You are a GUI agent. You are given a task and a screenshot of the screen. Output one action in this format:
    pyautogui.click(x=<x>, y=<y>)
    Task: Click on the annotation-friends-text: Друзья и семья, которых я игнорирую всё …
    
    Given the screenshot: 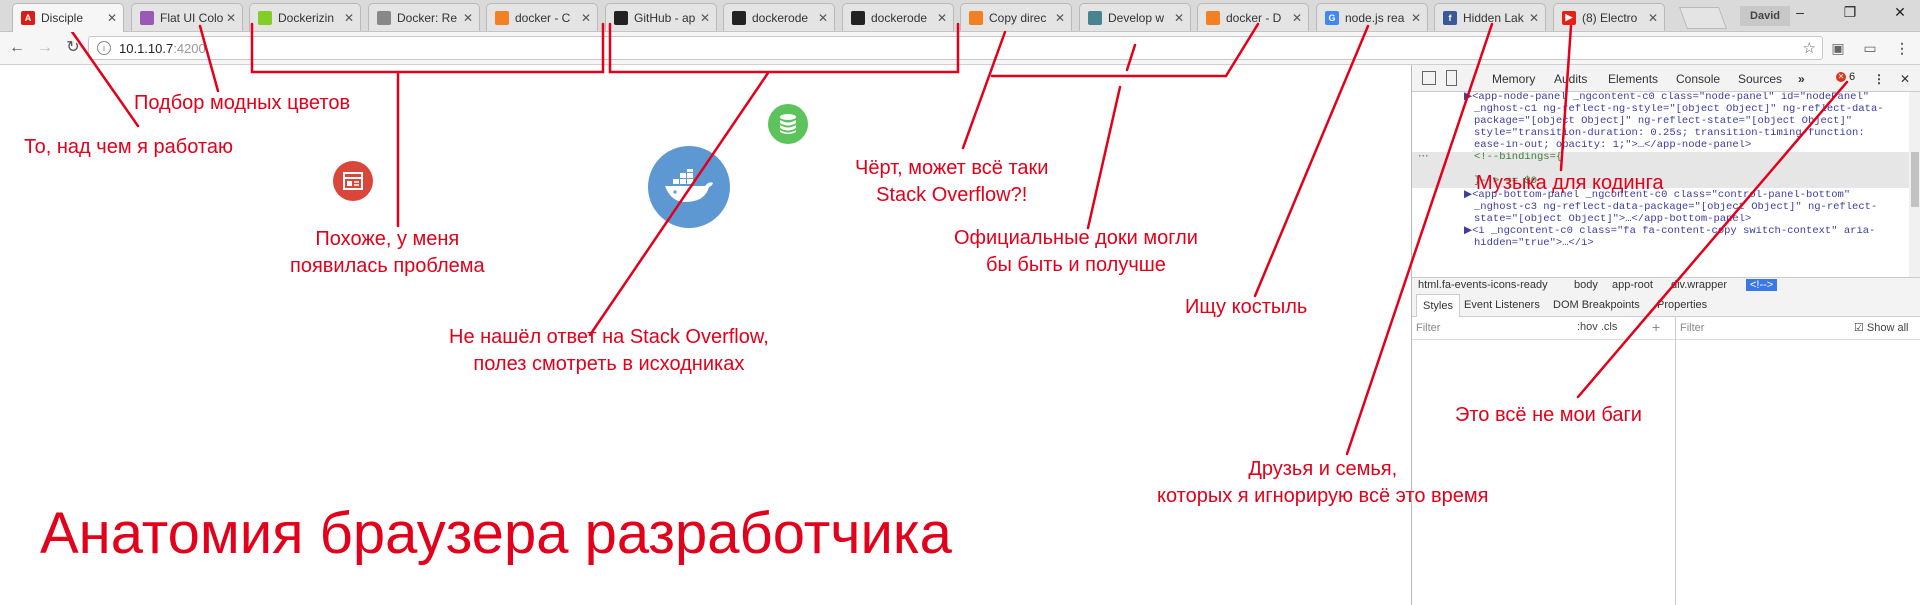 What is the action you would take?
    pyautogui.click(x=1323, y=482)
    